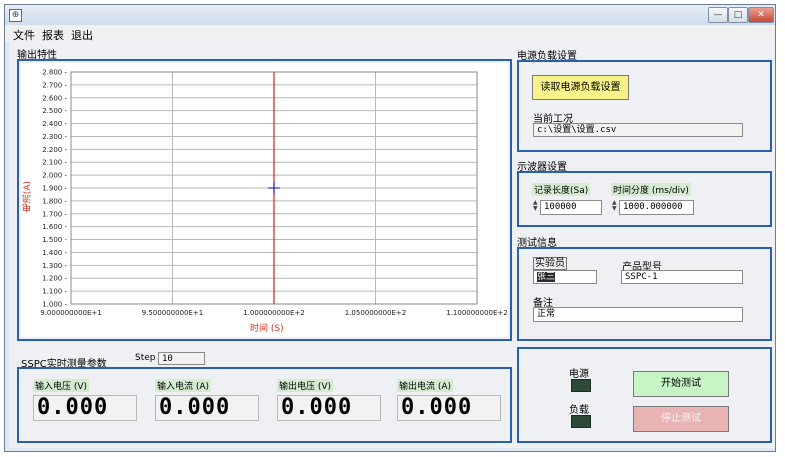  What do you see at coordinates (681, 384) in the screenshot?
I see `start-test-button: 开始测试` at bounding box center [681, 384].